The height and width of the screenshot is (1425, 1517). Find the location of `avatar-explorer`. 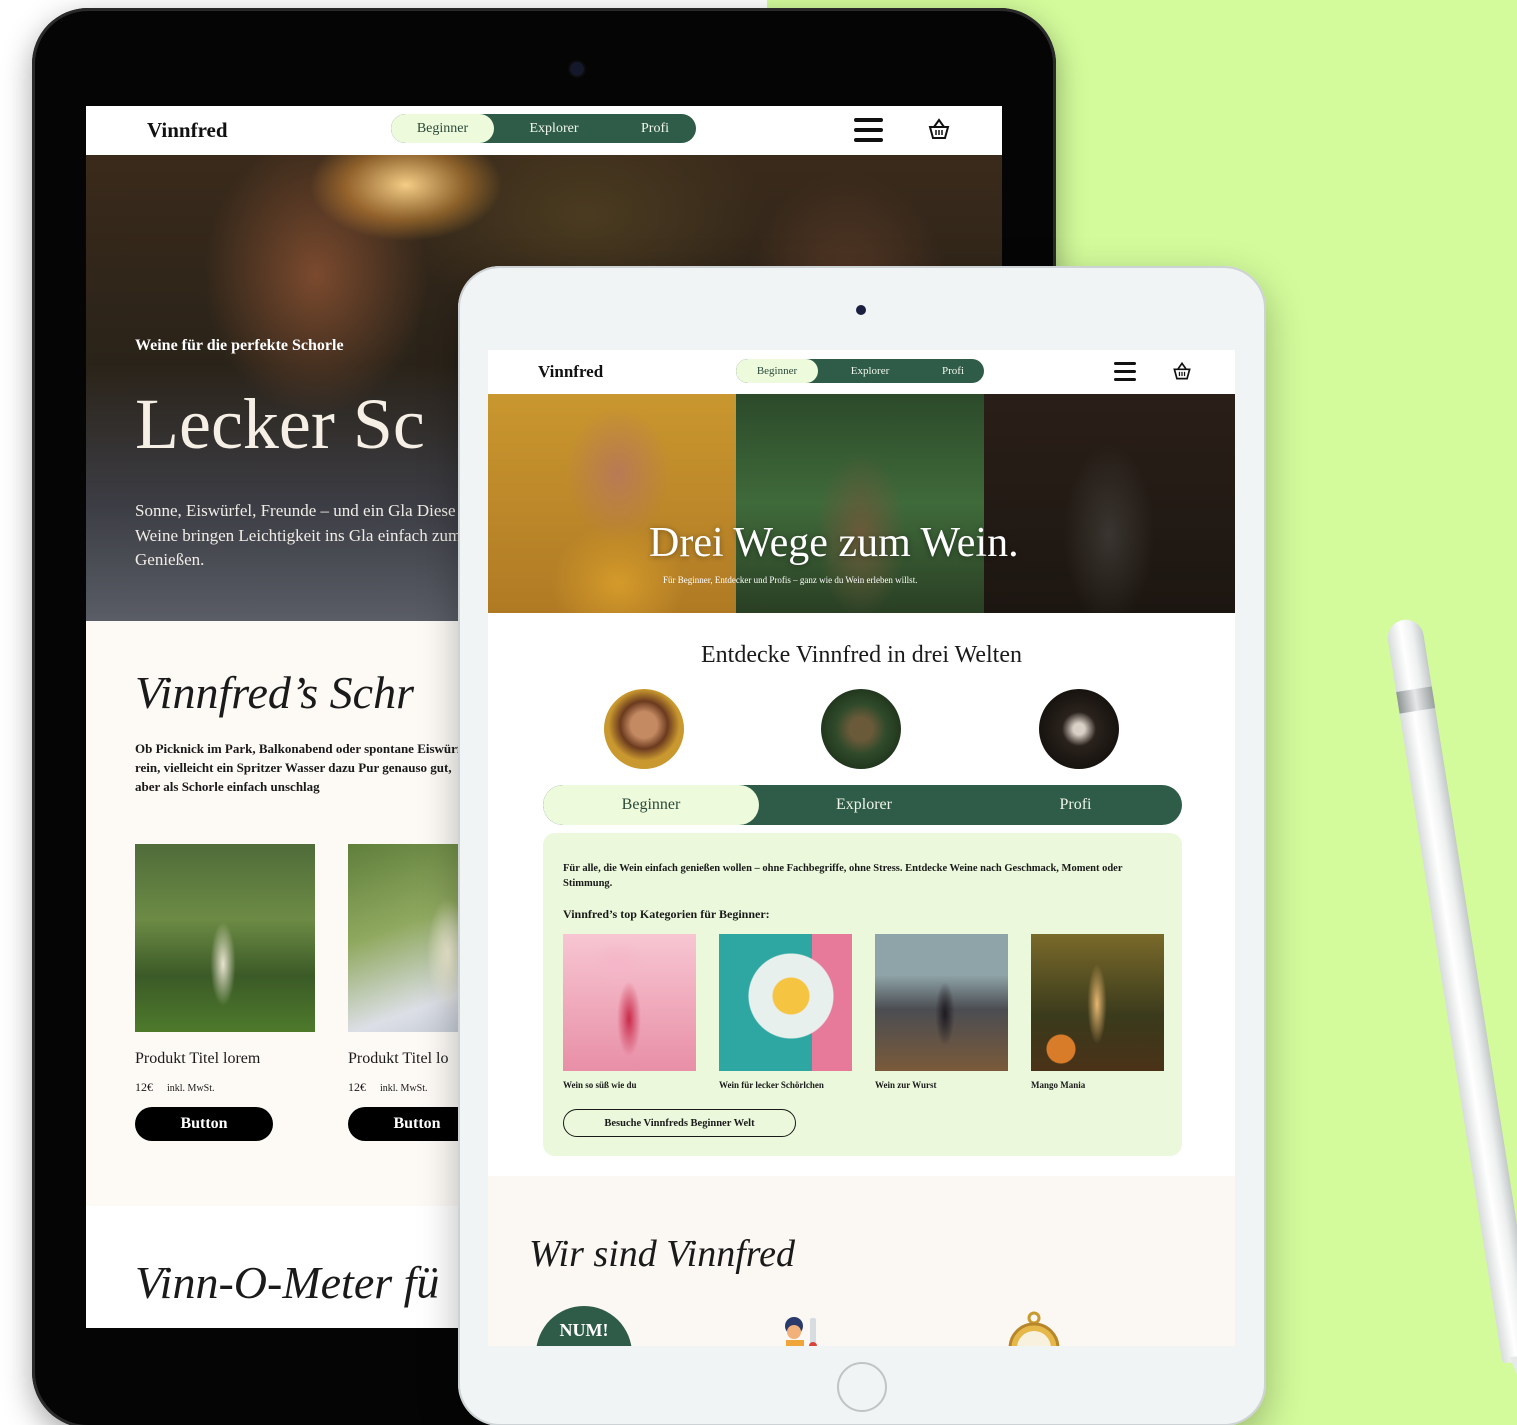

avatar-explorer is located at coordinates (861, 729).